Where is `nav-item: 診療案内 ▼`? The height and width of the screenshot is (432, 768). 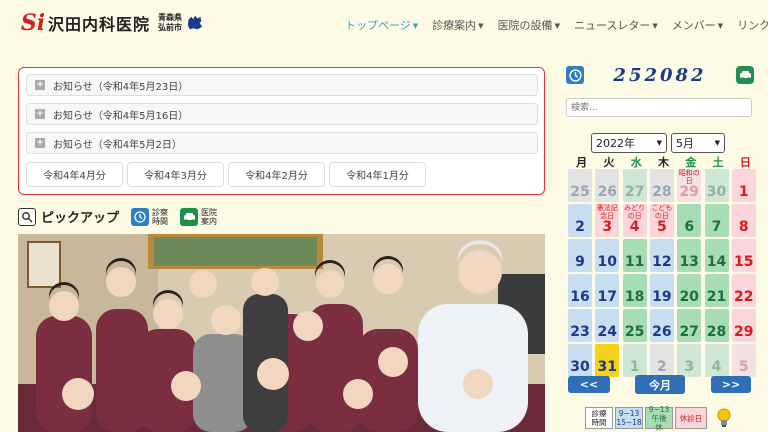
nav-item: 診療案内 ▼ is located at coordinates (457, 25).